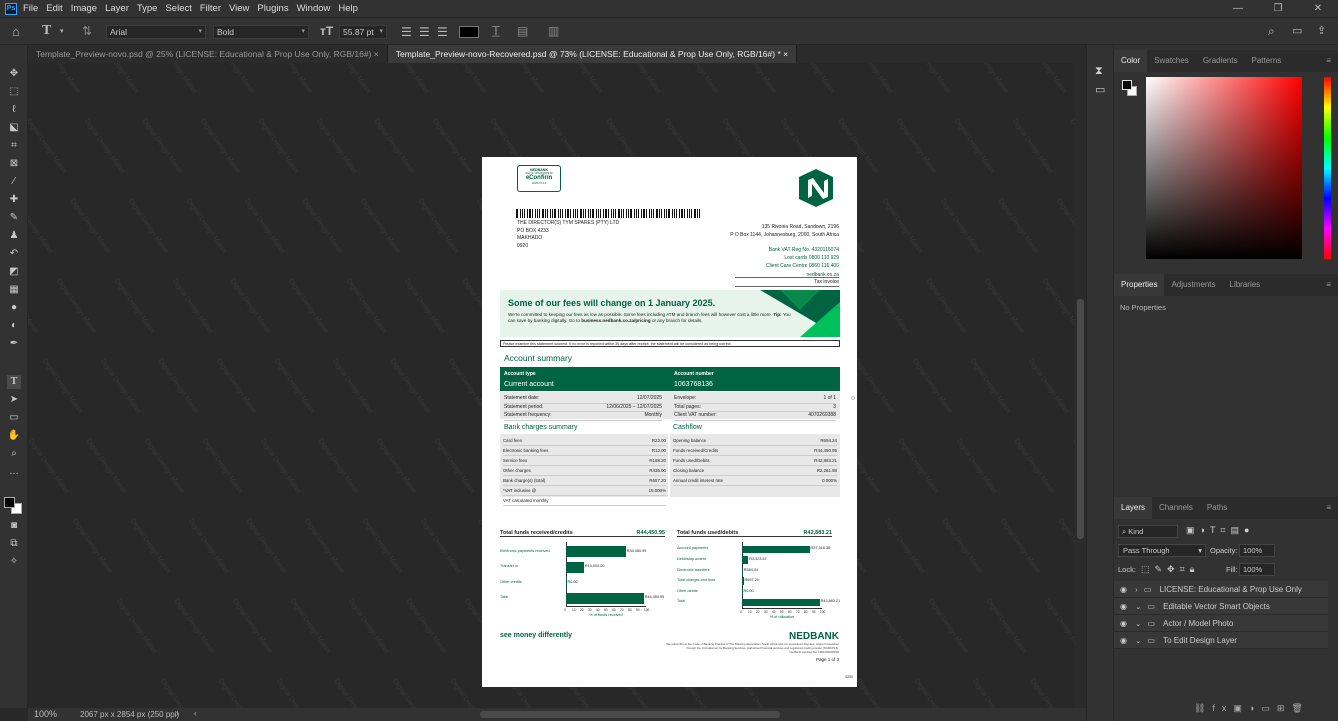  I want to click on workspace-icon: ▭, so click(1297, 31).